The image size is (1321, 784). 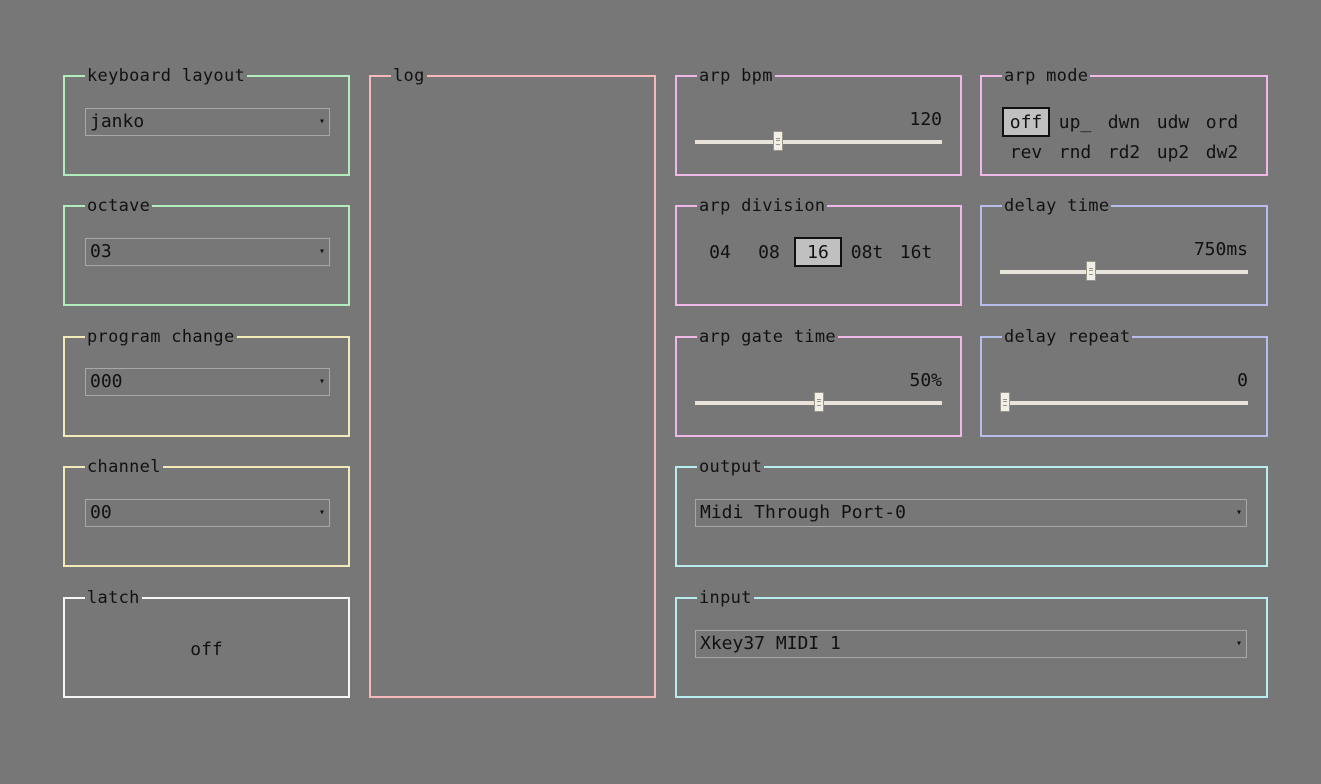 What do you see at coordinates (1075, 152) in the screenshot?
I see `arp-mode-option: rnd` at bounding box center [1075, 152].